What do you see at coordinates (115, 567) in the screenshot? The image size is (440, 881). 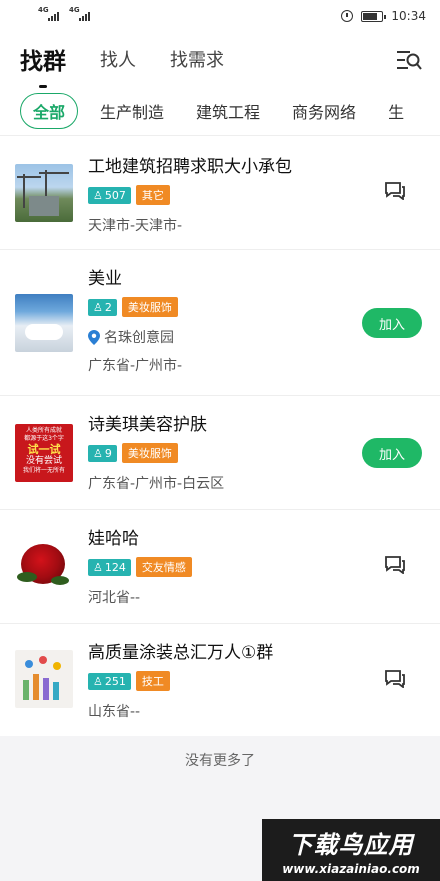 I see `member-count: 124` at bounding box center [115, 567].